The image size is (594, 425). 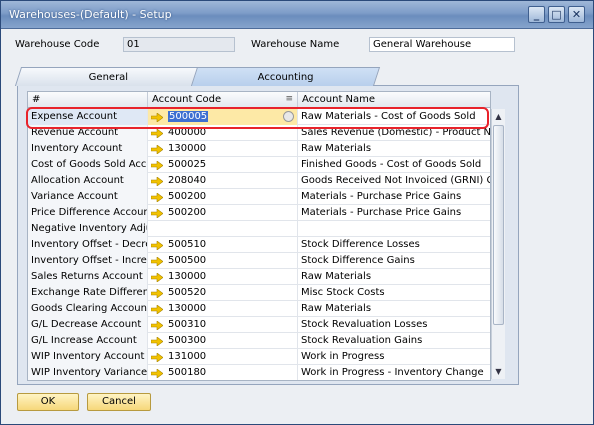 What do you see at coordinates (223, 325) in the screenshot?
I see `account-code-cell: 500310` at bounding box center [223, 325].